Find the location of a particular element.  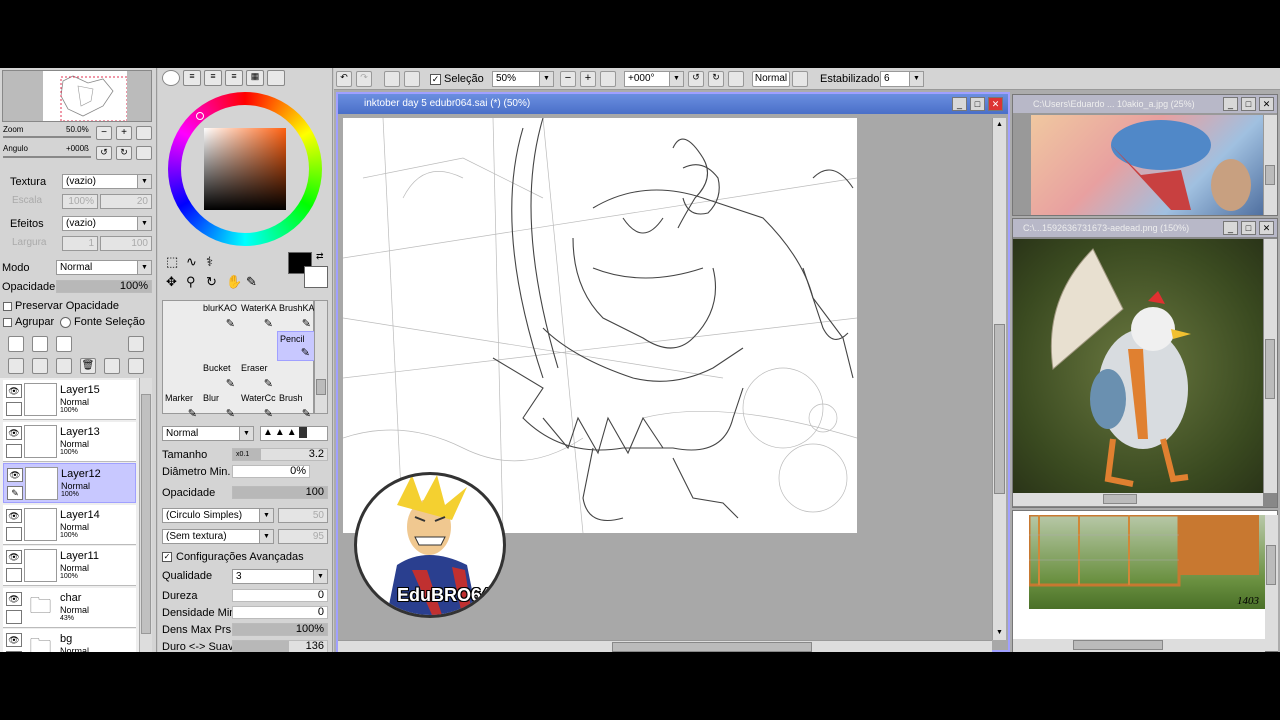

brush-scroll-thumb is located at coordinates (321, 387).